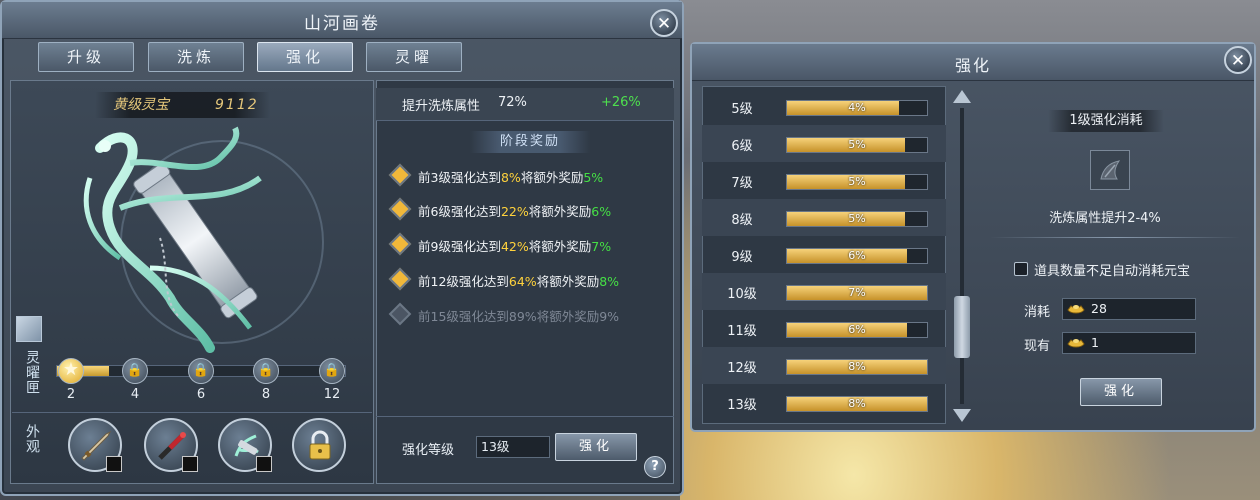 This screenshot has height=500, width=1260. Describe the element at coordinates (530, 142) in the screenshot. I see `stage-reward-title: 阶段奖励` at that location.